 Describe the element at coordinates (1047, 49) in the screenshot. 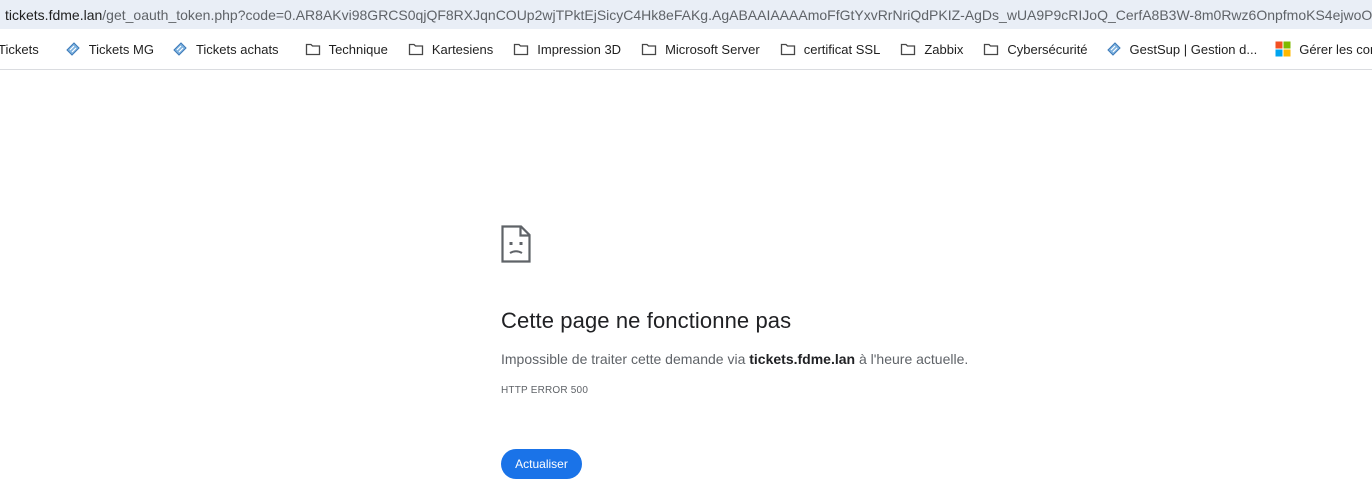

I see `bookmark-label: Cybersécurité` at that location.